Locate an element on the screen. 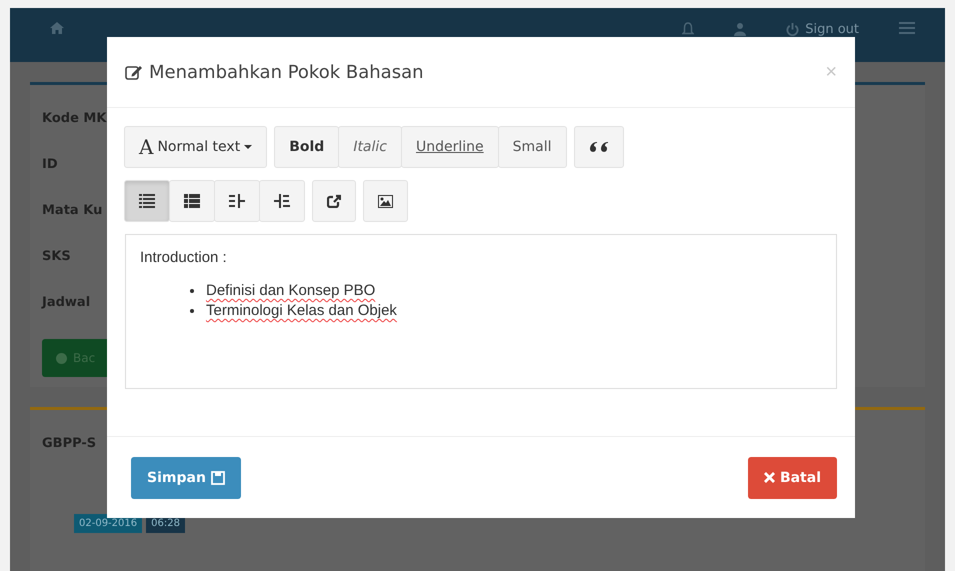 The width and height of the screenshot is (955, 571). save-button: Simpan is located at coordinates (186, 477).